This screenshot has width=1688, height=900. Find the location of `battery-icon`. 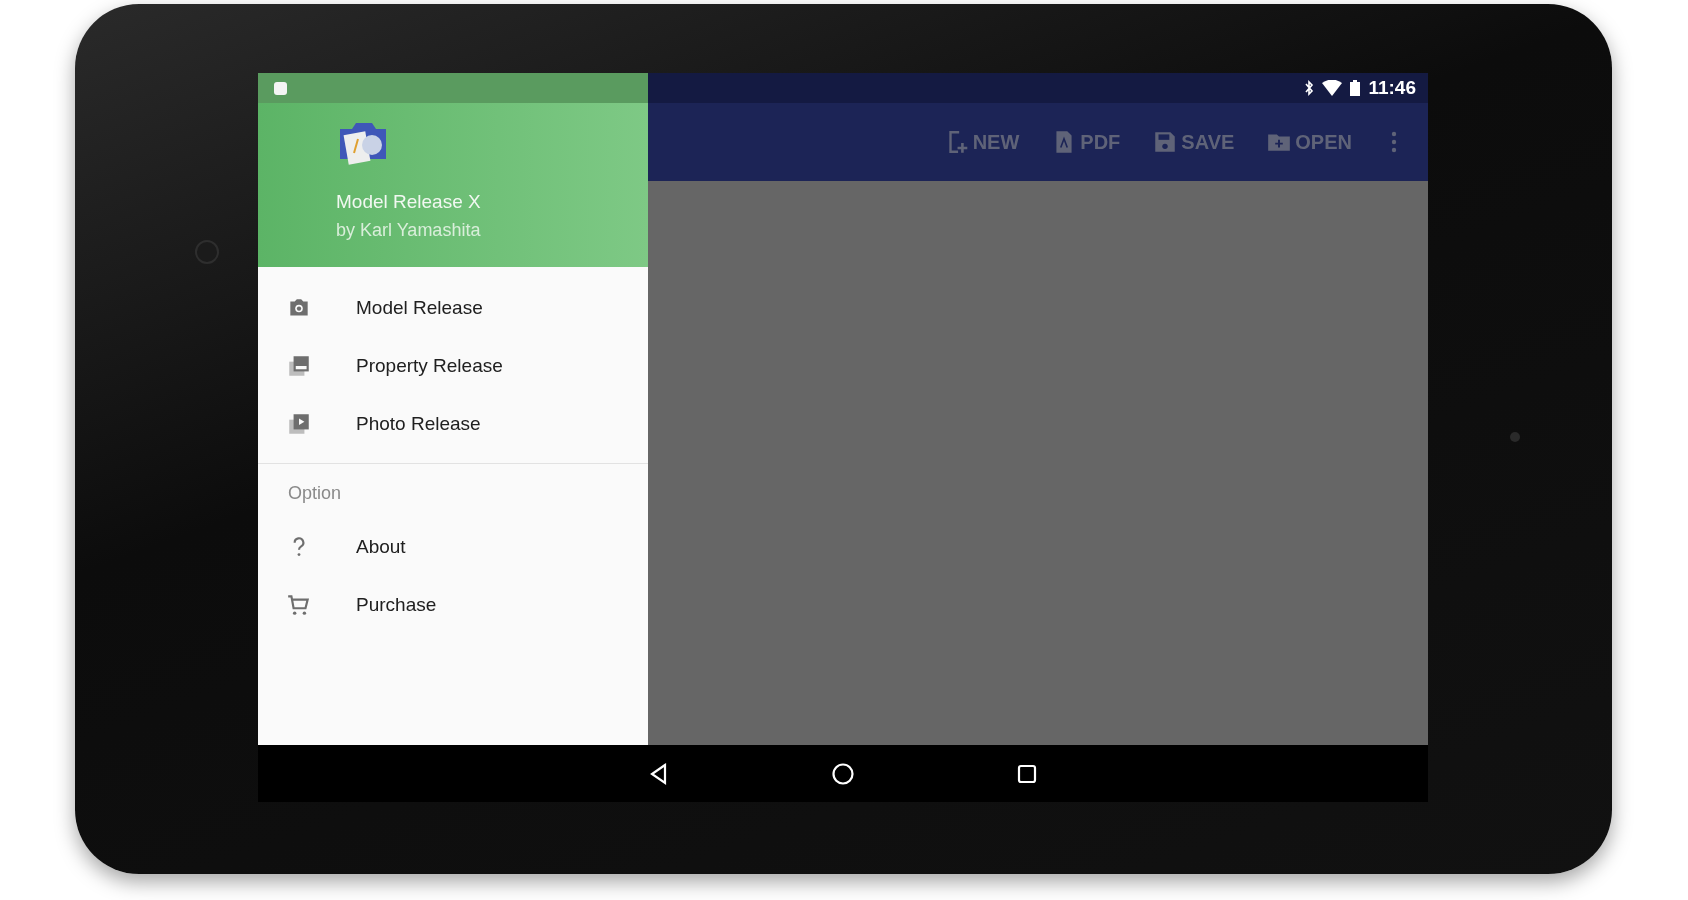

battery-icon is located at coordinates (1355, 88).